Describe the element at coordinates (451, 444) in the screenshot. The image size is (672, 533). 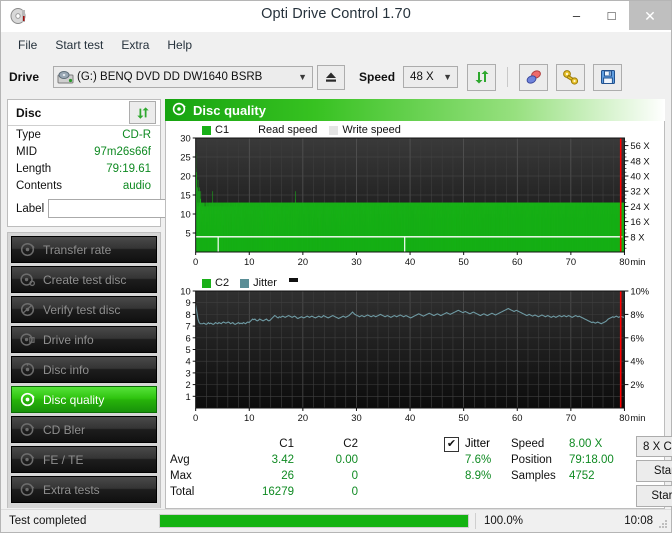
I see `jitter-checkbox: ✔` at that location.